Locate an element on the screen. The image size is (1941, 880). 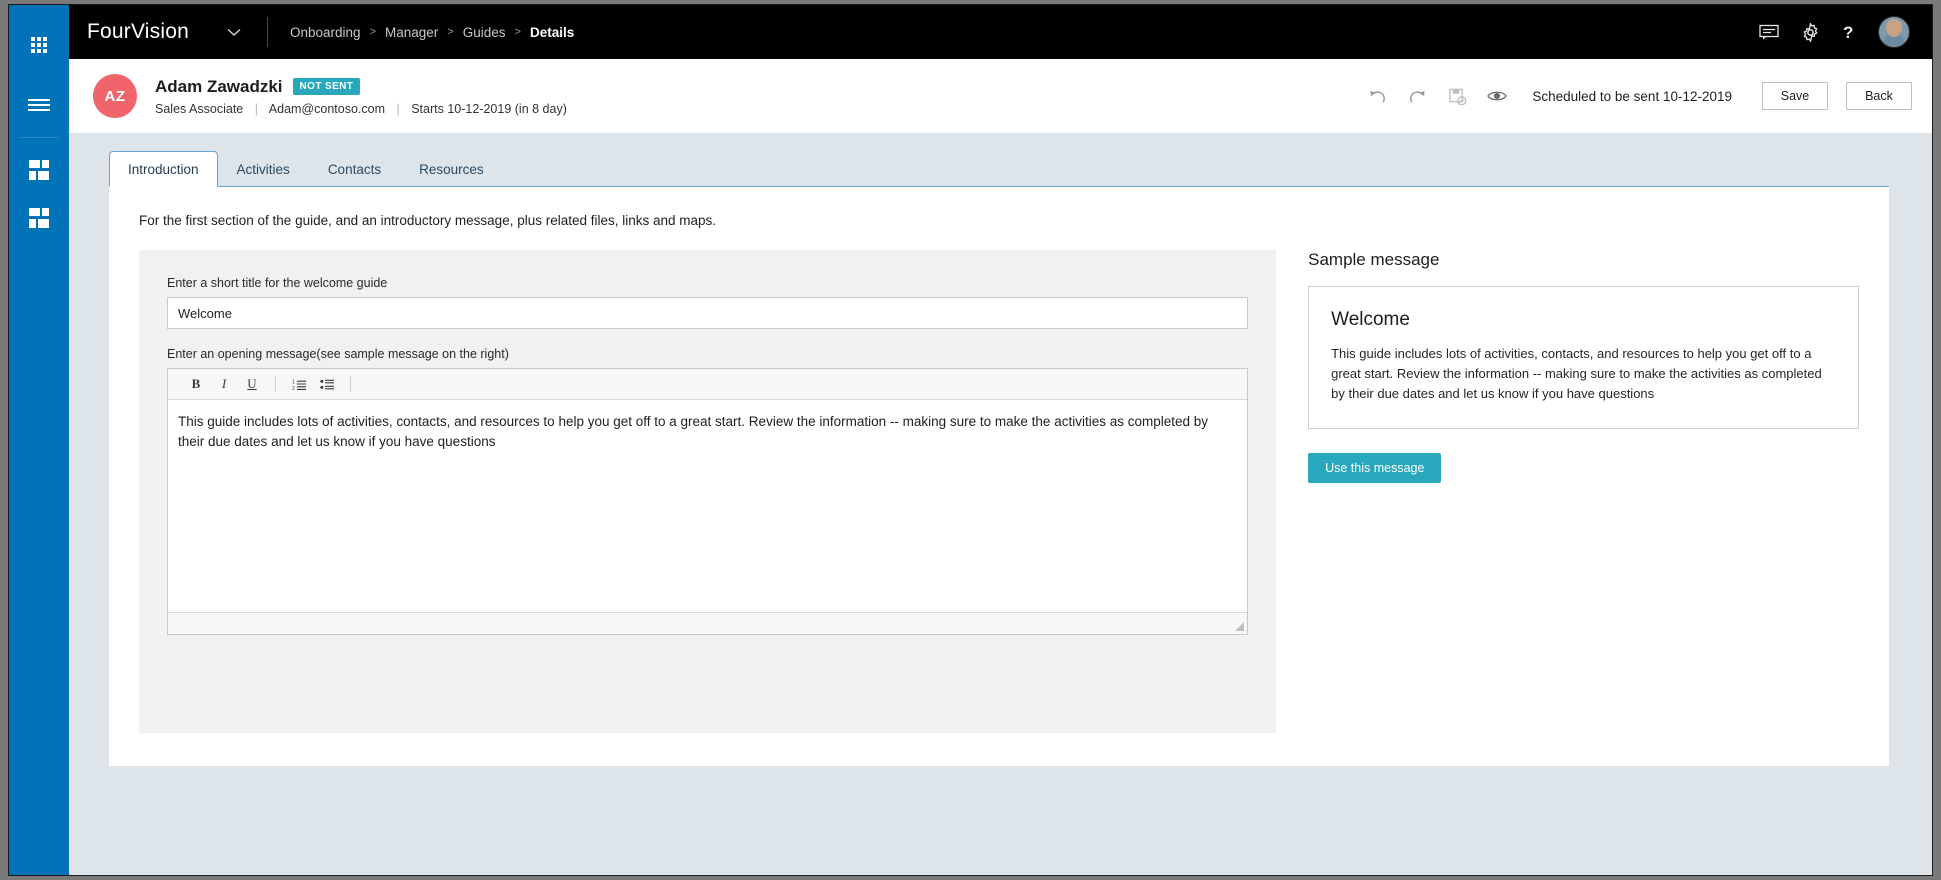
breadcrumb-item-details: Details is located at coordinates (552, 32).